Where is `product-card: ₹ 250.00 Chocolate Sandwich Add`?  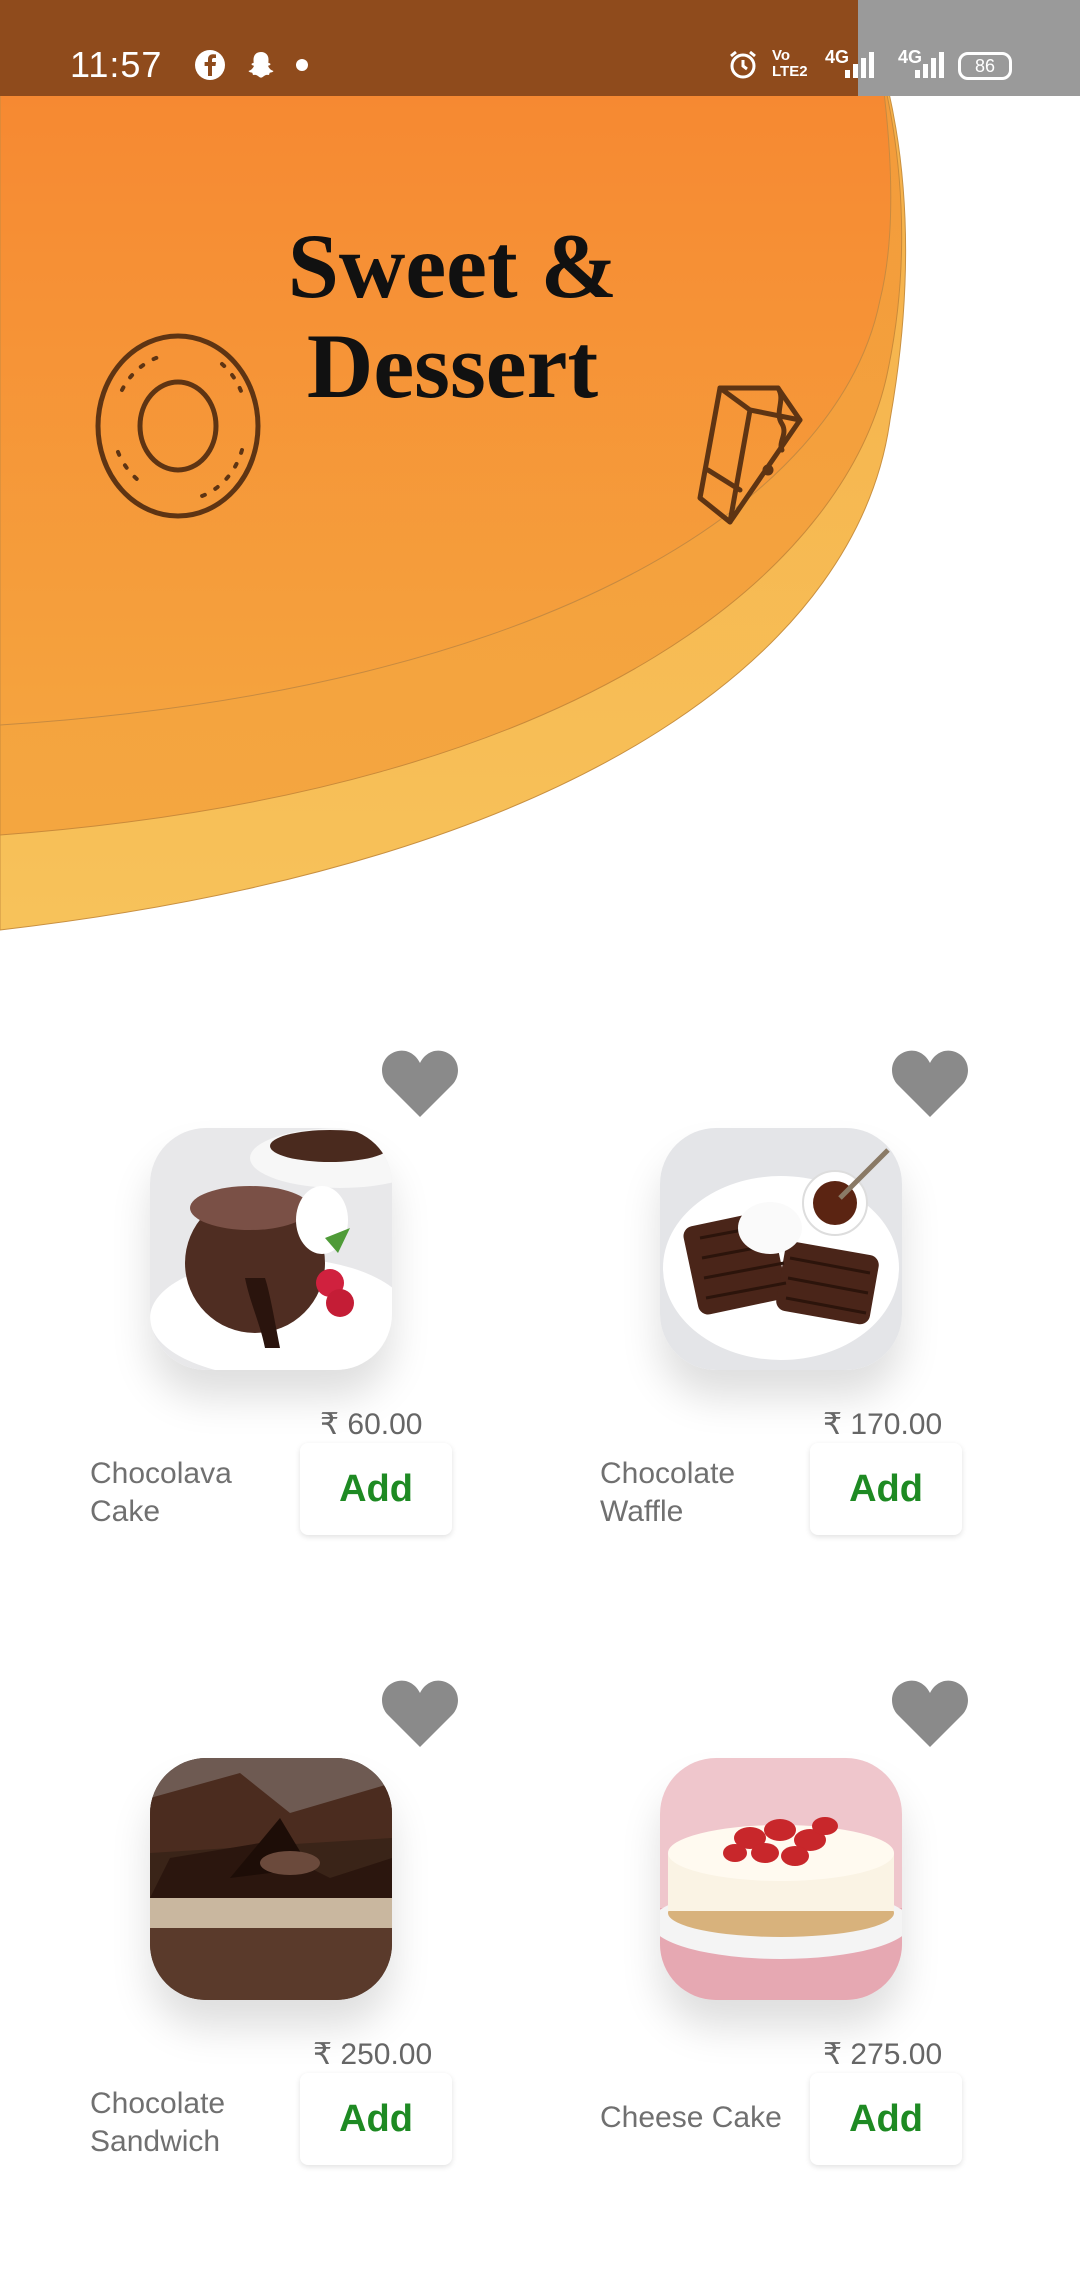
product-card: ₹ 250.00 Chocolate Sandwich Add is located at coordinates (270, 1920).